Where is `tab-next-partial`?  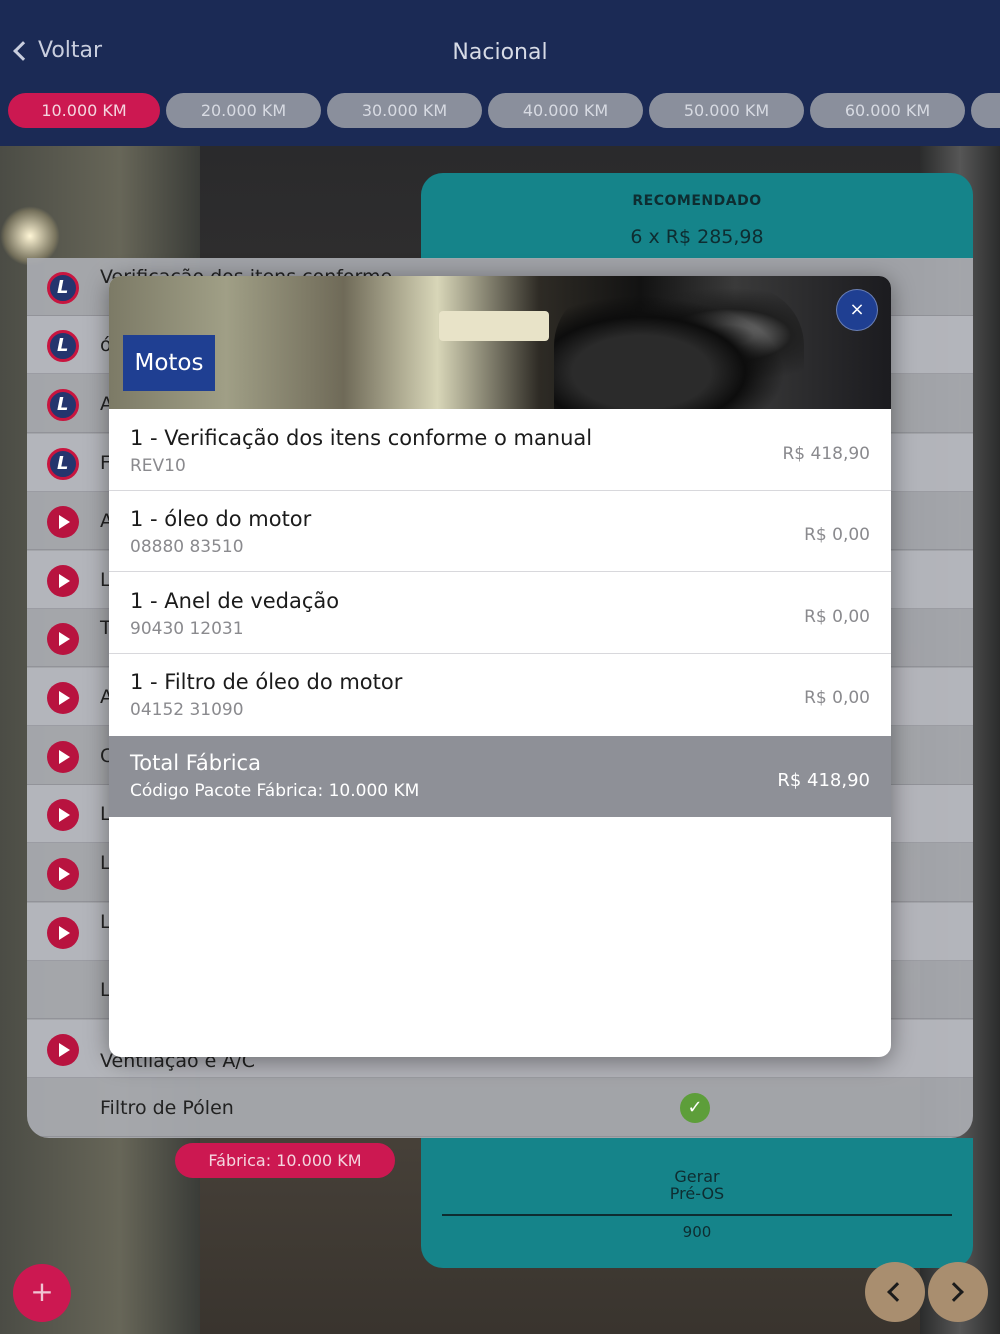 tab-next-partial is located at coordinates (985, 110).